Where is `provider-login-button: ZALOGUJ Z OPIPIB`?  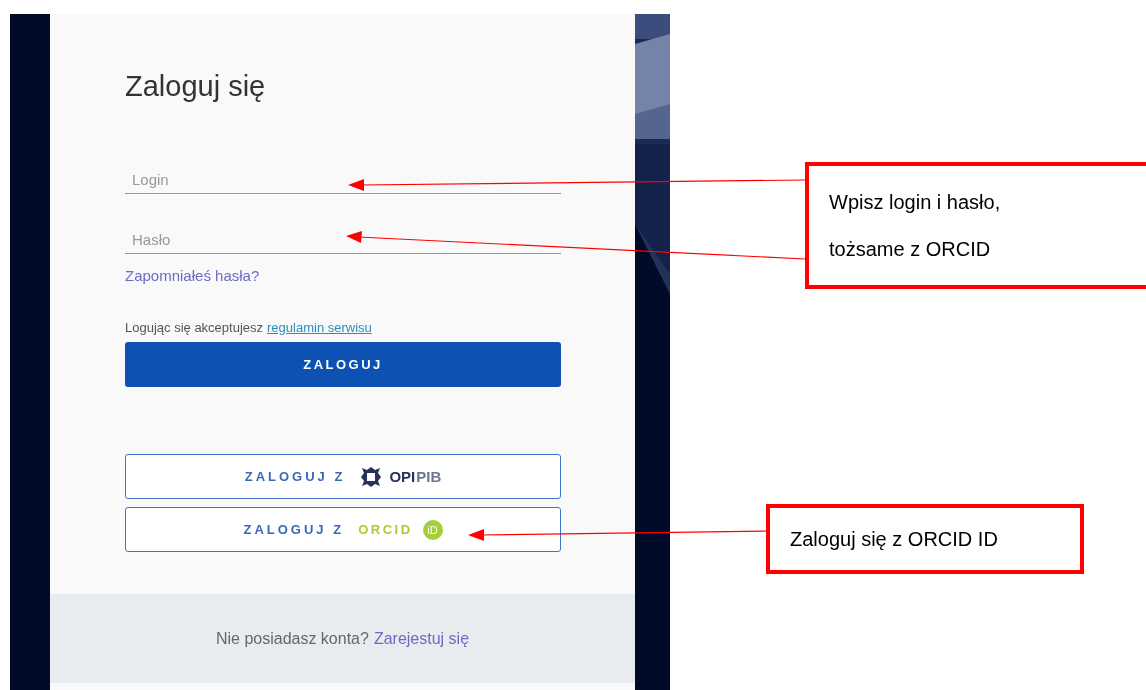 provider-login-button: ZALOGUJ Z OPIPIB is located at coordinates (343, 476).